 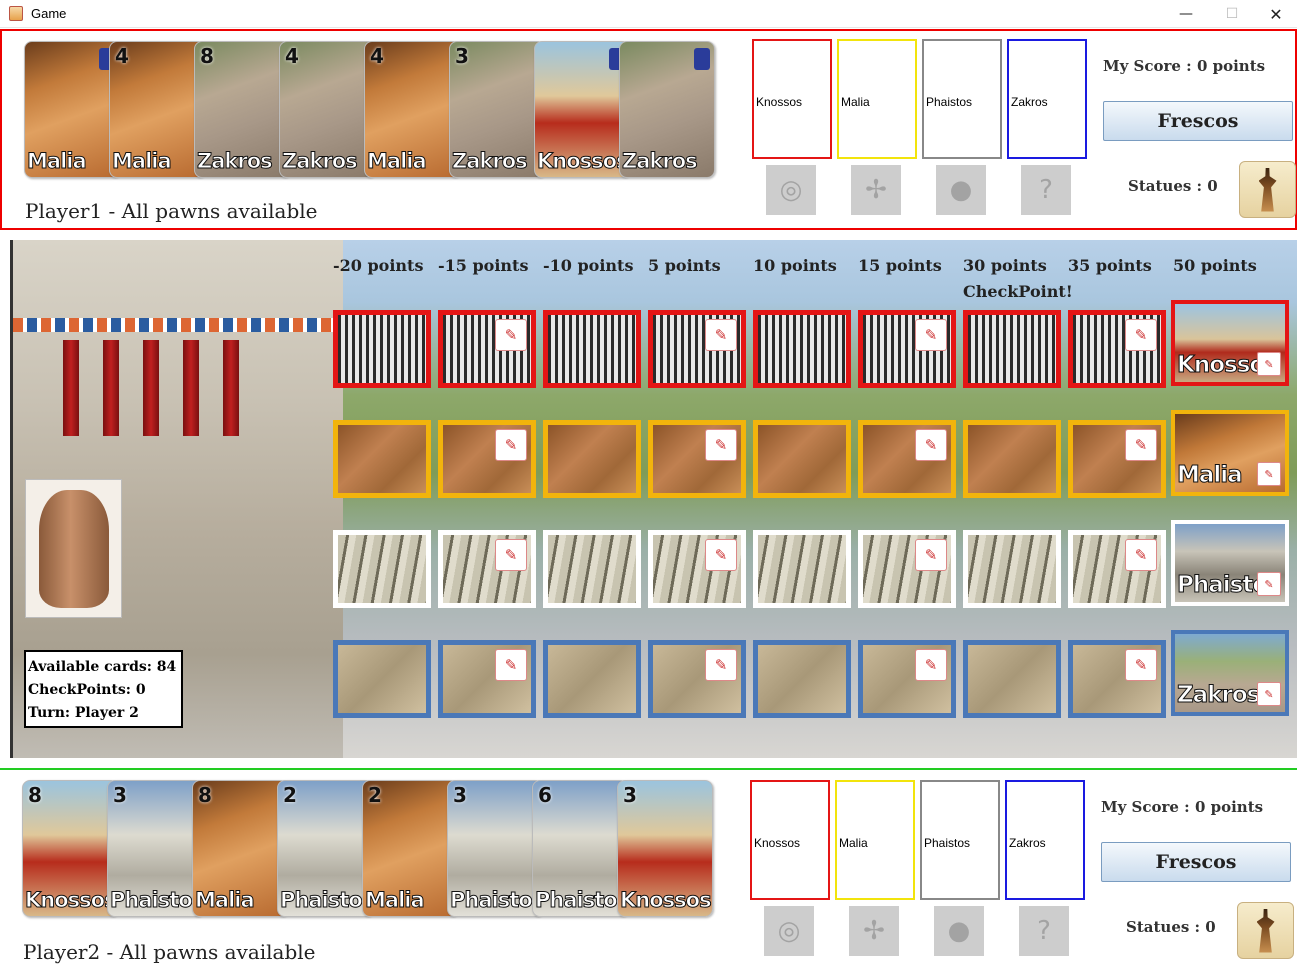 What do you see at coordinates (900, 265) in the screenshot?
I see `score-track-label: 15 points` at bounding box center [900, 265].